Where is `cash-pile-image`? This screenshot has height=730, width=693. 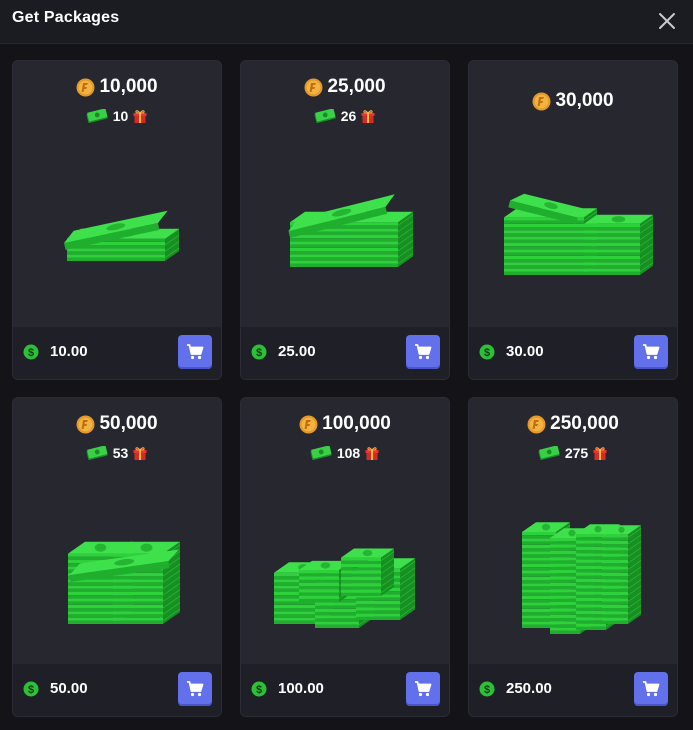
cash-pile-image is located at coordinates (345, 583).